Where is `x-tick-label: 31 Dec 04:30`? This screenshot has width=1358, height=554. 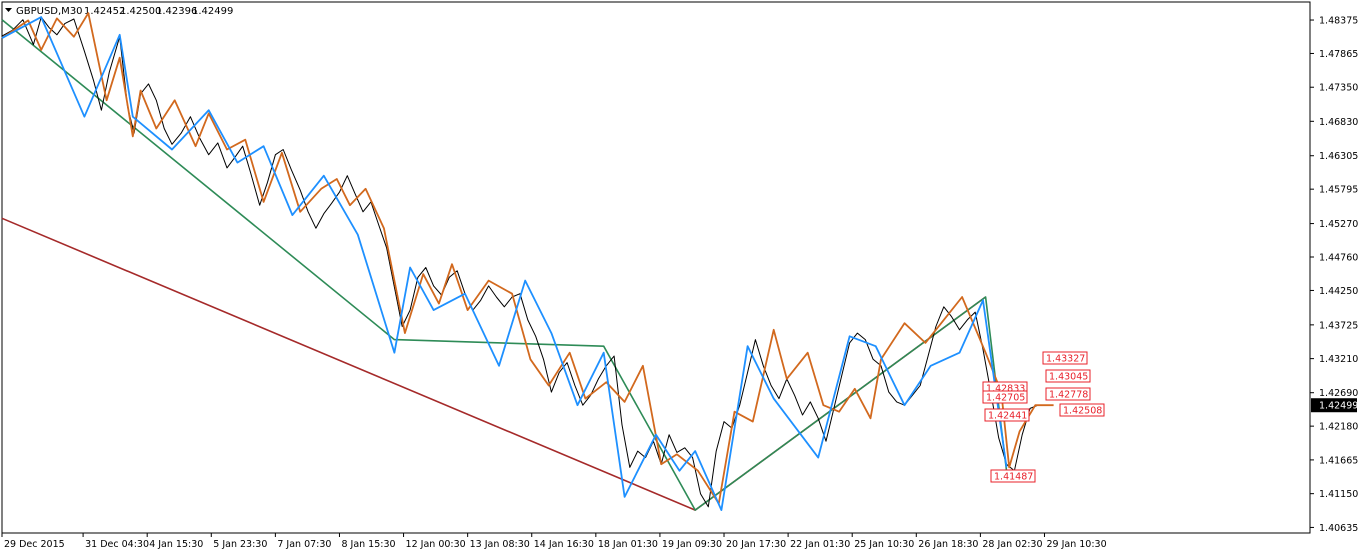
x-tick-label: 31 Dec 04:30 is located at coordinates (117, 544).